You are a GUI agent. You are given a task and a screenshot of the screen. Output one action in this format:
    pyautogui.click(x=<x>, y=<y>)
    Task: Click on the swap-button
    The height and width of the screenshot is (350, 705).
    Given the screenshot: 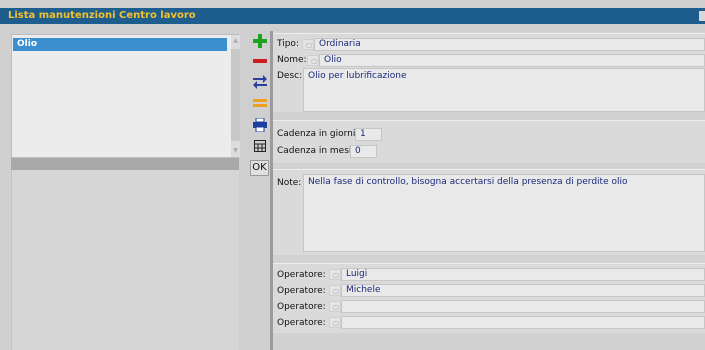 What is the action you would take?
    pyautogui.click(x=260, y=82)
    